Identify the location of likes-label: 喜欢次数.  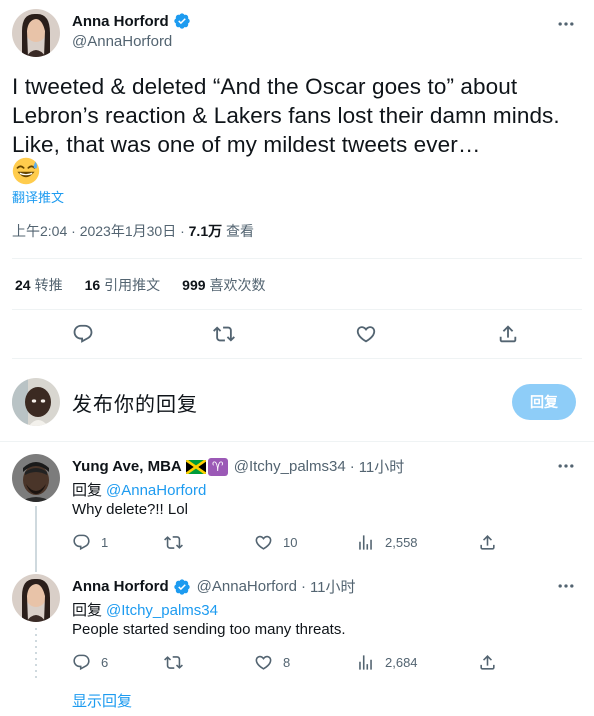
(237, 285).